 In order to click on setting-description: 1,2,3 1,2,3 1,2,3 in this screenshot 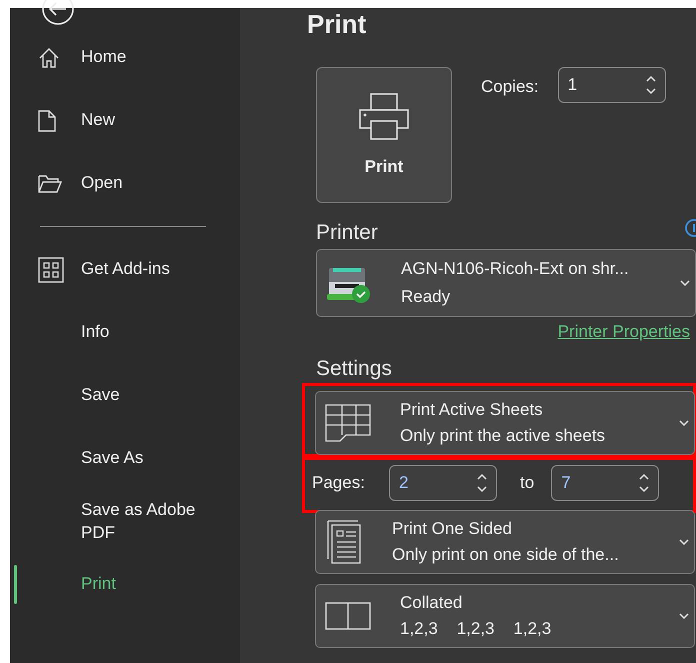, I will do `click(476, 629)`.